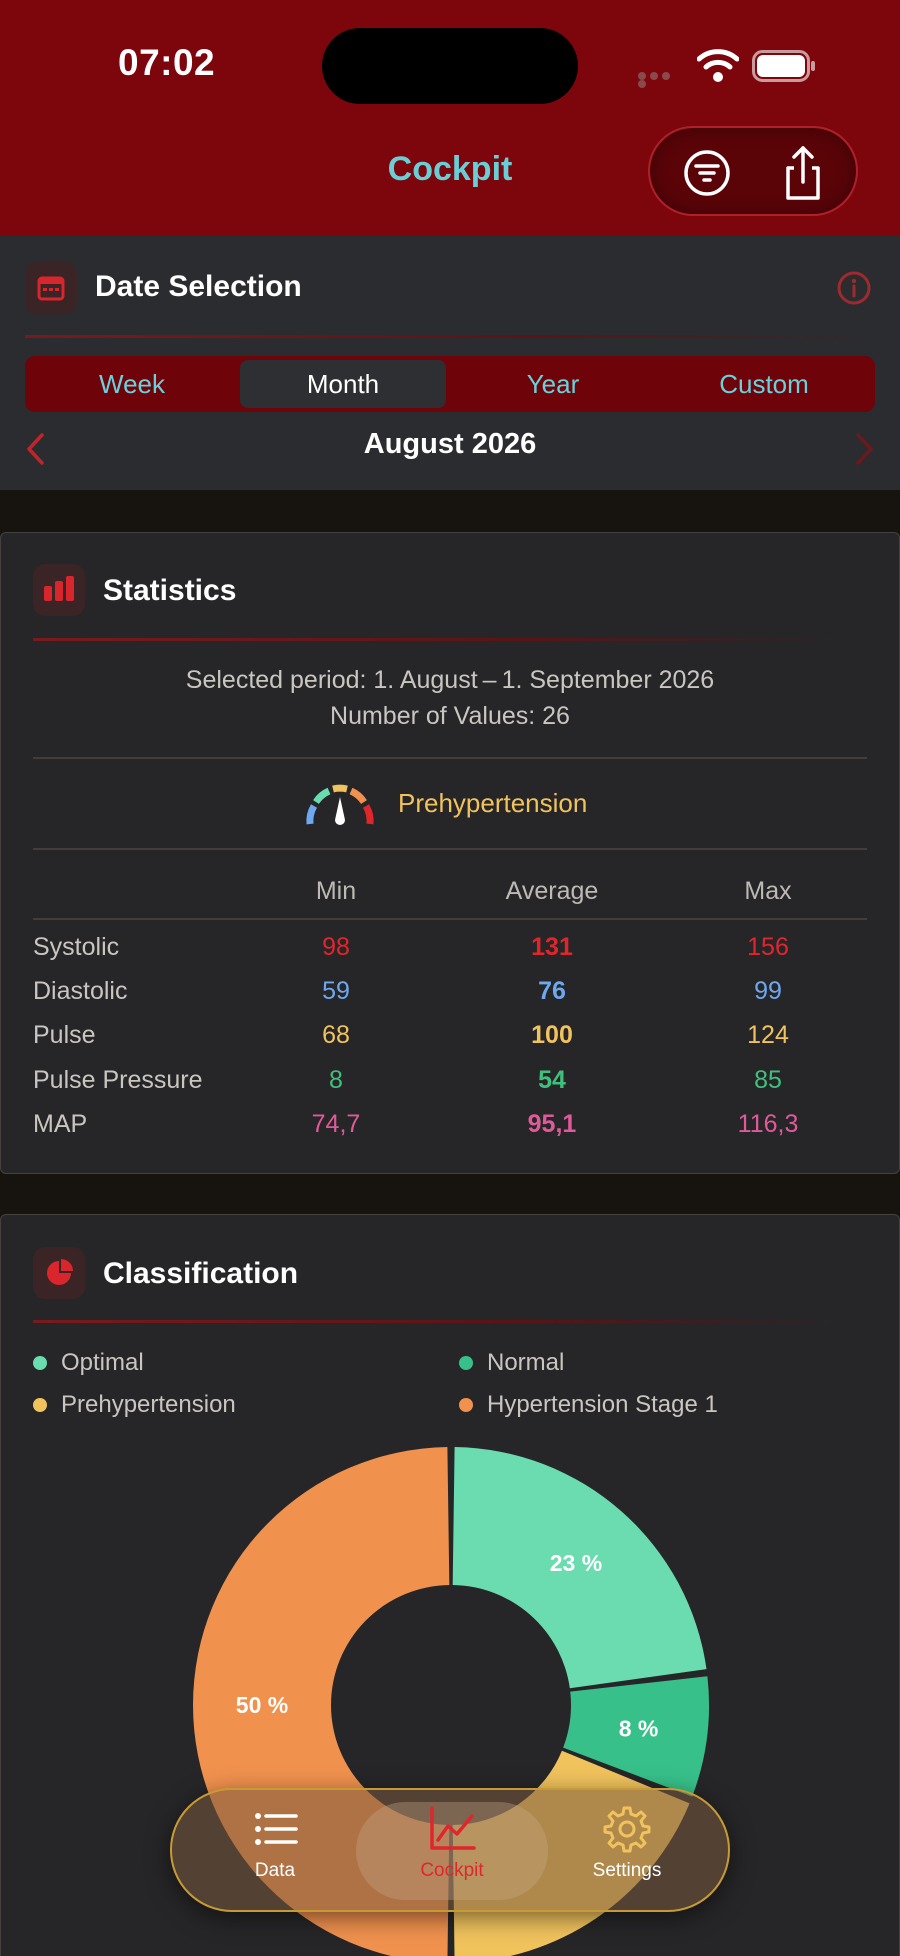  Describe the element at coordinates (201, 1273) in the screenshot. I see `classification-title: Classification` at that location.